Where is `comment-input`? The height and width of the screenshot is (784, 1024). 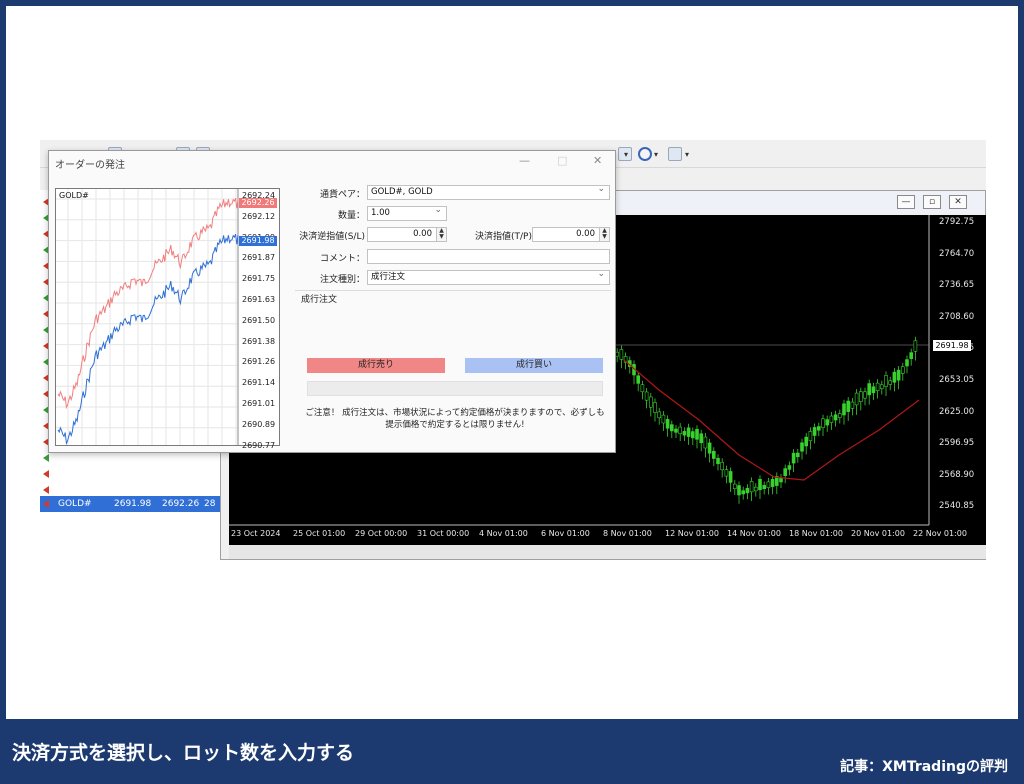 comment-input is located at coordinates (488, 256).